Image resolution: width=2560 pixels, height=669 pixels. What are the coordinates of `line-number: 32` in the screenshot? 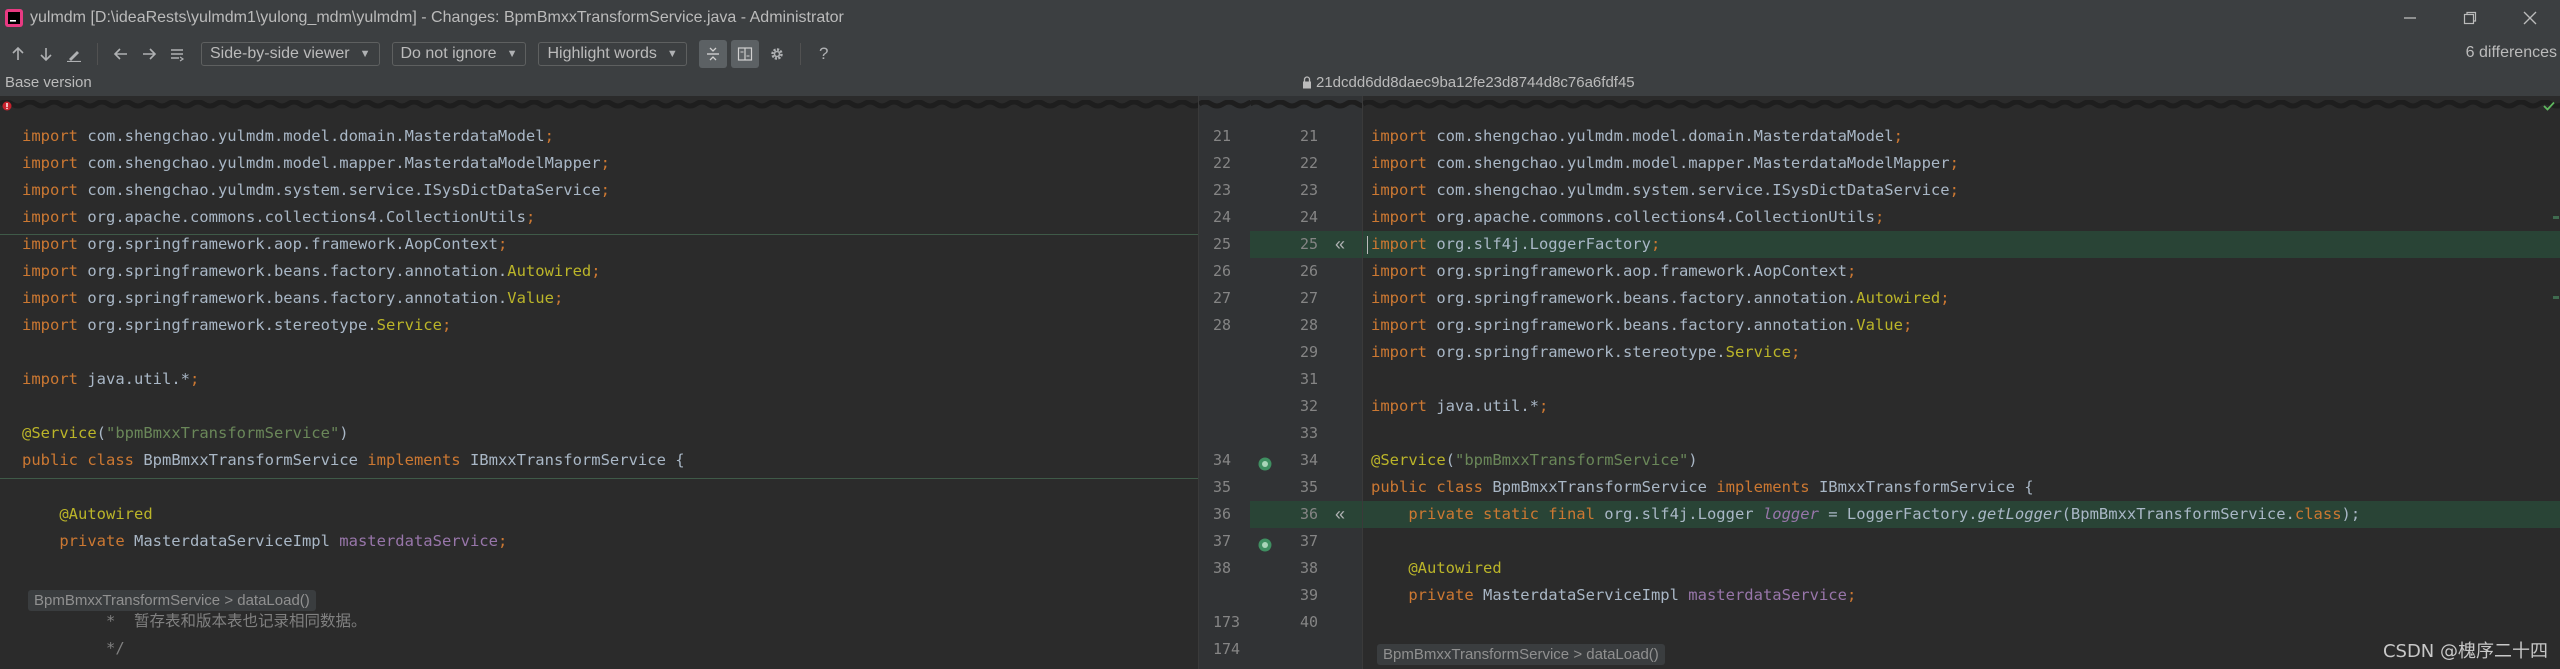 It's located at (1309, 406).